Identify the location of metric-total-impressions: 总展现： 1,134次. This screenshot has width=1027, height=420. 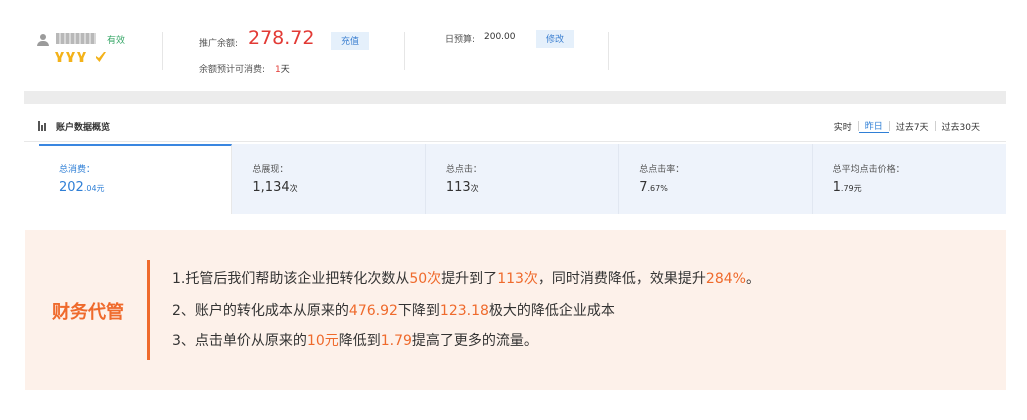
(329, 179).